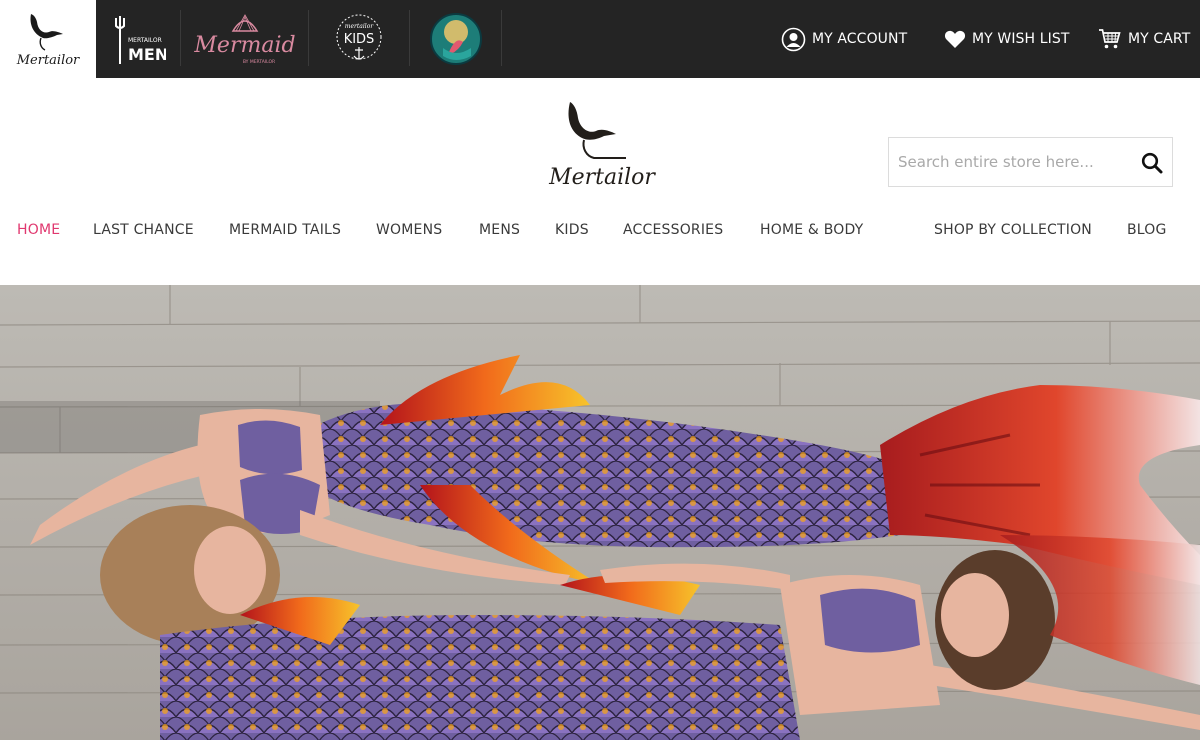  I want to click on brand-tab-mermaid: Mermaid BY MERTAILOR, so click(244, 39).